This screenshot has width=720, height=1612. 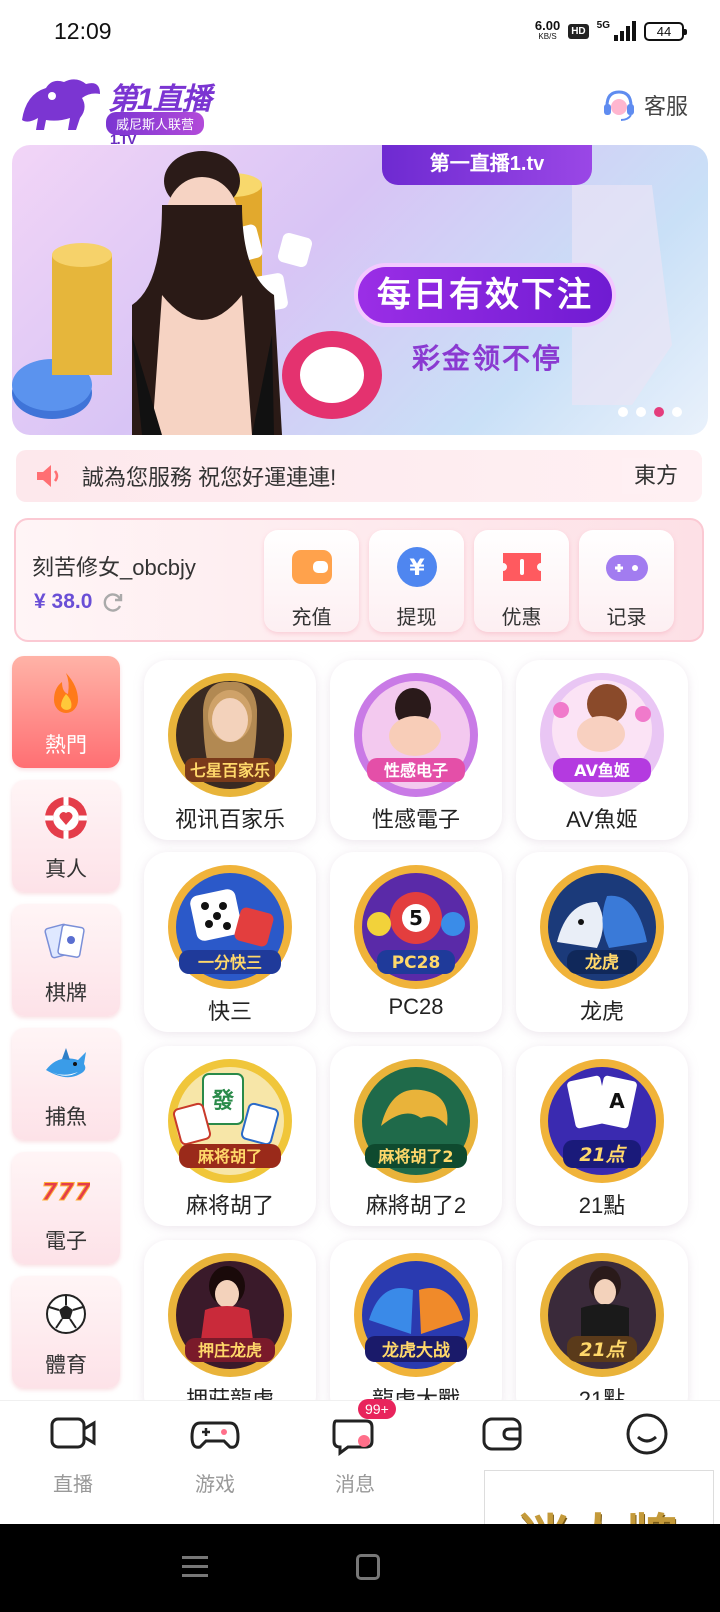 What do you see at coordinates (416, 770) in the screenshot?
I see `game-art-text: 性感电子` at bounding box center [416, 770].